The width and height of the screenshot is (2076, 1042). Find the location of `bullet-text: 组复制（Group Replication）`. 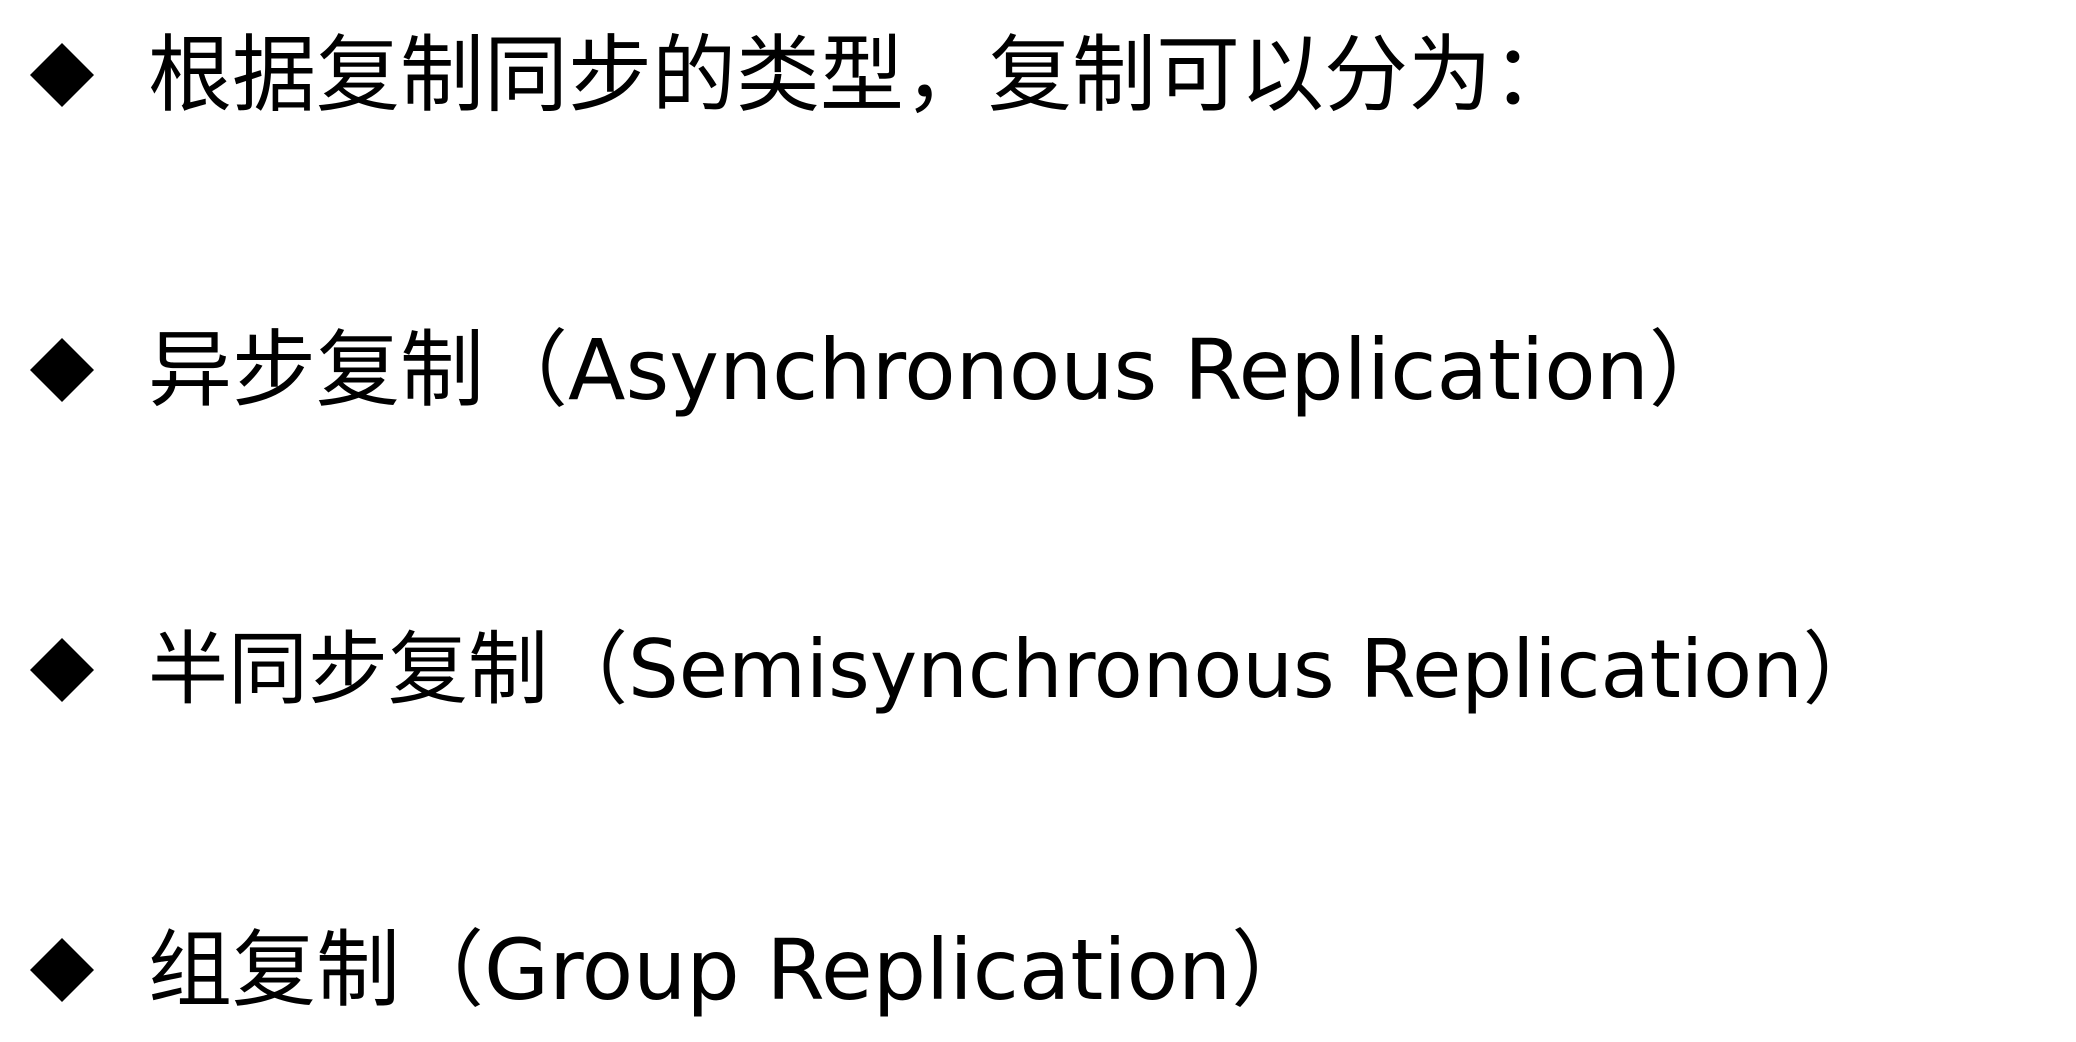

bullet-text: 组复制（Group Replication） is located at coordinates (732, 970).